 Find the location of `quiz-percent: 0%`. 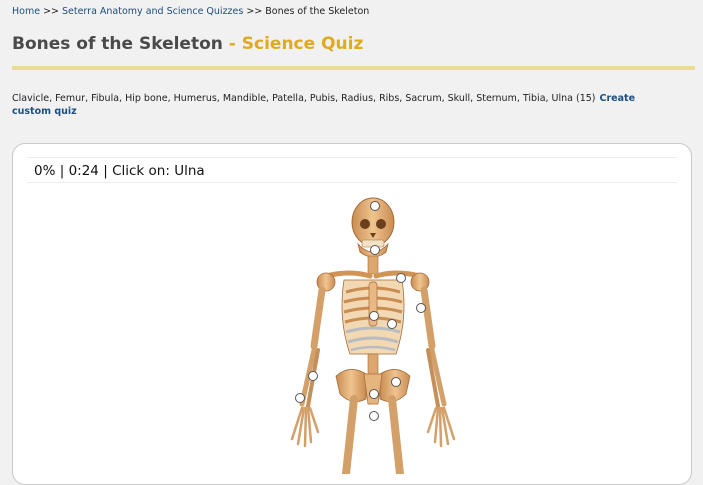

quiz-percent: 0% is located at coordinates (45, 171).